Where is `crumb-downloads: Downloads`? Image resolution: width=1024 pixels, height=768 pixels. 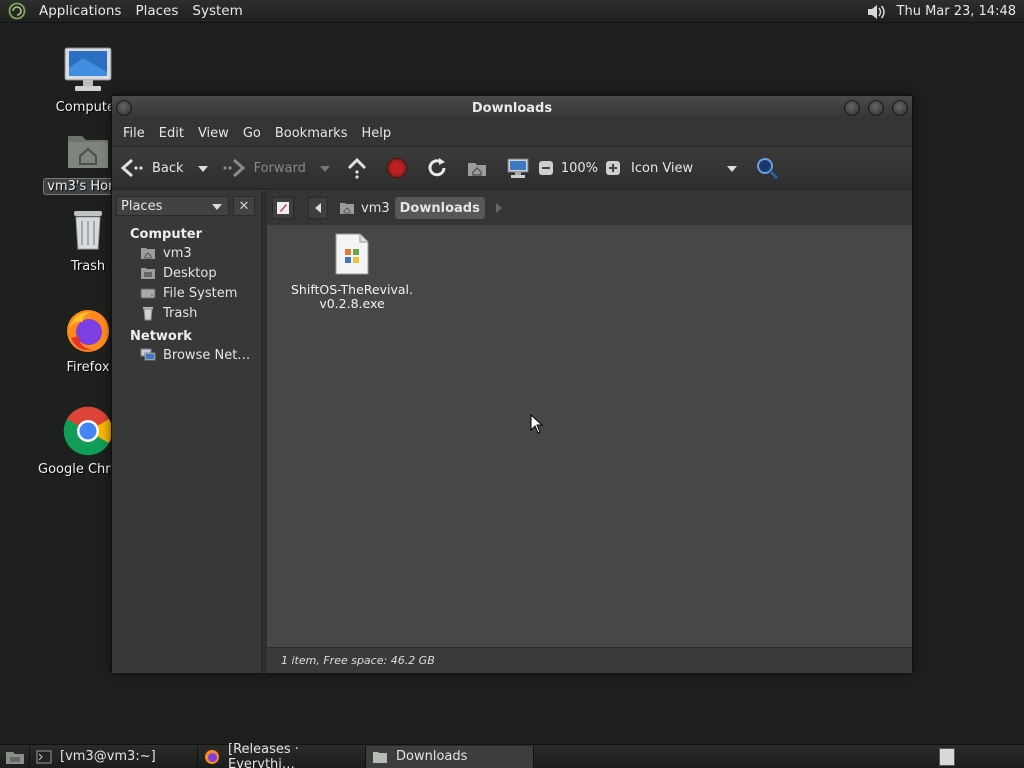 crumb-downloads: Downloads is located at coordinates (439, 208).